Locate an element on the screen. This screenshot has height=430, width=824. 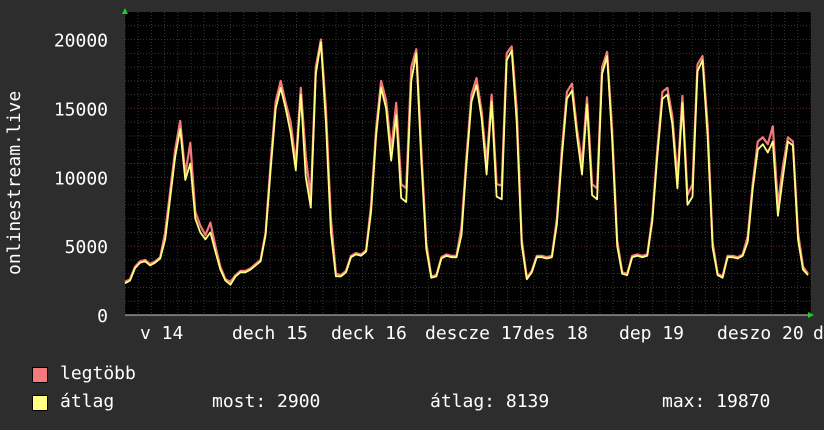
x-tick-label: deck 16 is located at coordinates (369, 333).